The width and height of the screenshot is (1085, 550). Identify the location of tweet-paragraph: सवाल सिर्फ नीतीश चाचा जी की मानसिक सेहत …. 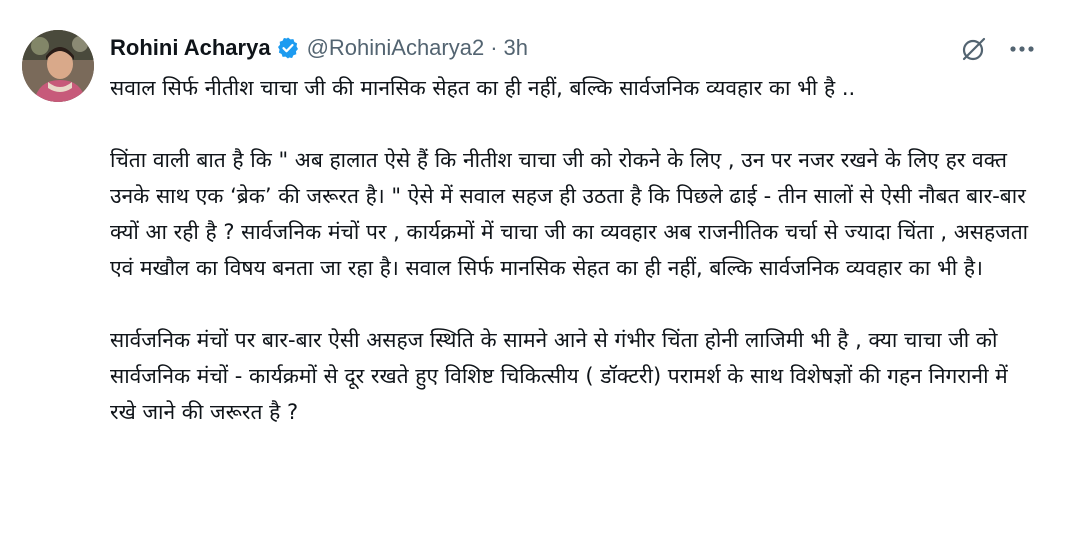
(483, 88).